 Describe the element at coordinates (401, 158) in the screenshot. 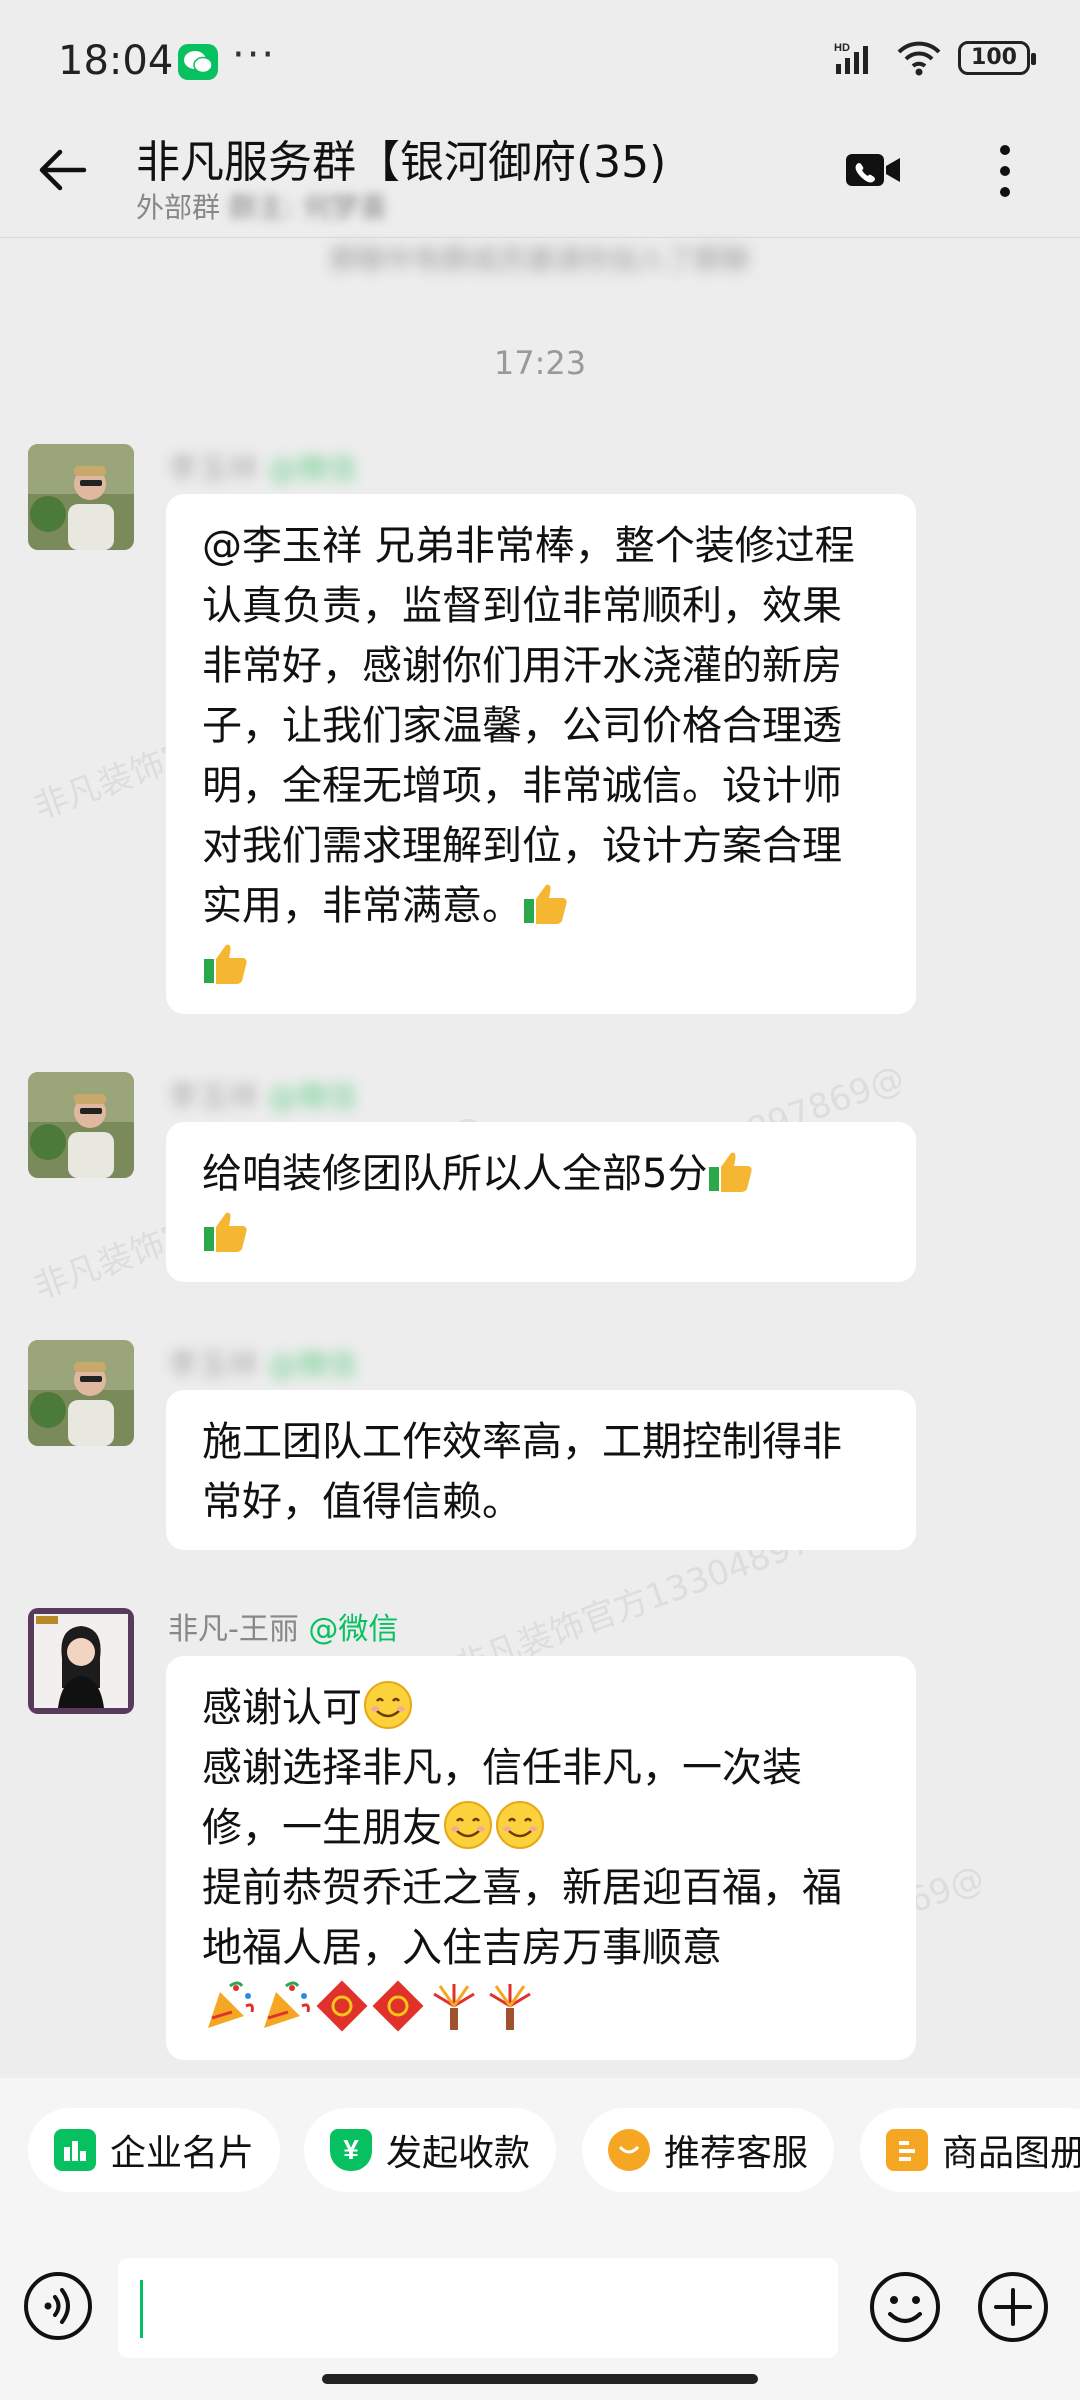

I see `chat-title: 非凡服务群【银河御府(35)` at that location.